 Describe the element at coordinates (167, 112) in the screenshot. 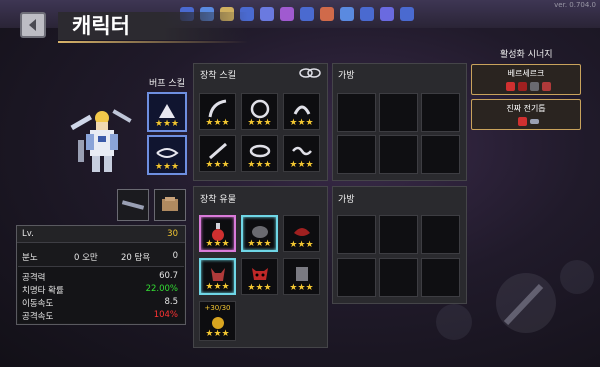

I see `buff-skill-slot-1: ★ ★ ★` at that location.